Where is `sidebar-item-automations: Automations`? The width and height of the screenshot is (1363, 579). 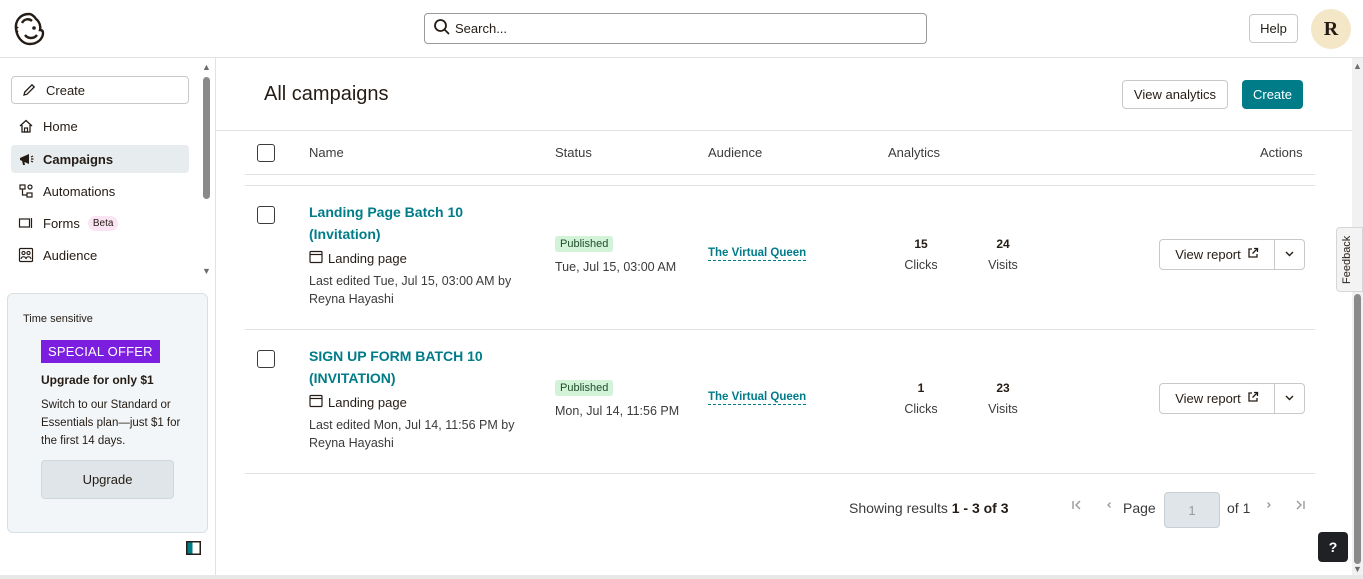
sidebar-item-automations: Automations is located at coordinates (100, 191).